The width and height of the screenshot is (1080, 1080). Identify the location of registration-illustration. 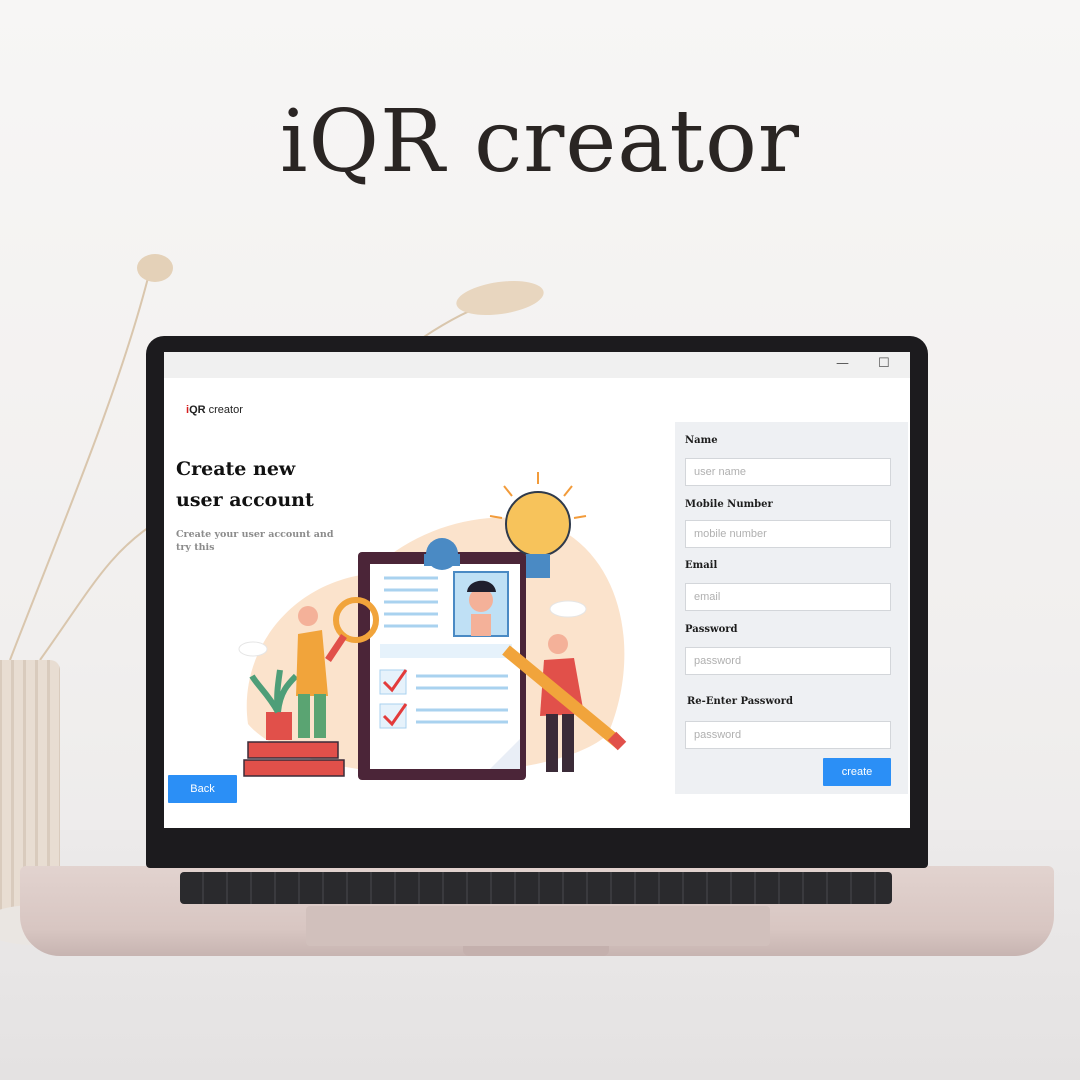
(432, 626).